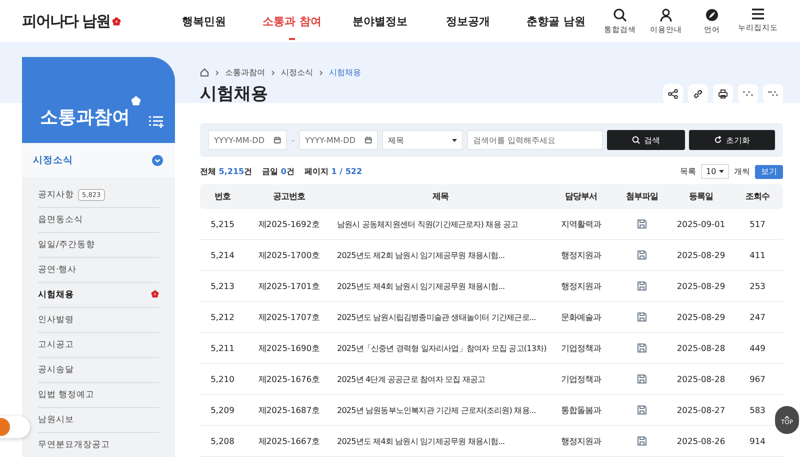 This screenshot has width=800, height=457. What do you see at coordinates (98, 220) in the screenshot?
I see `sidebar-item: 읍면동소식` at bounding box center [98, 220].